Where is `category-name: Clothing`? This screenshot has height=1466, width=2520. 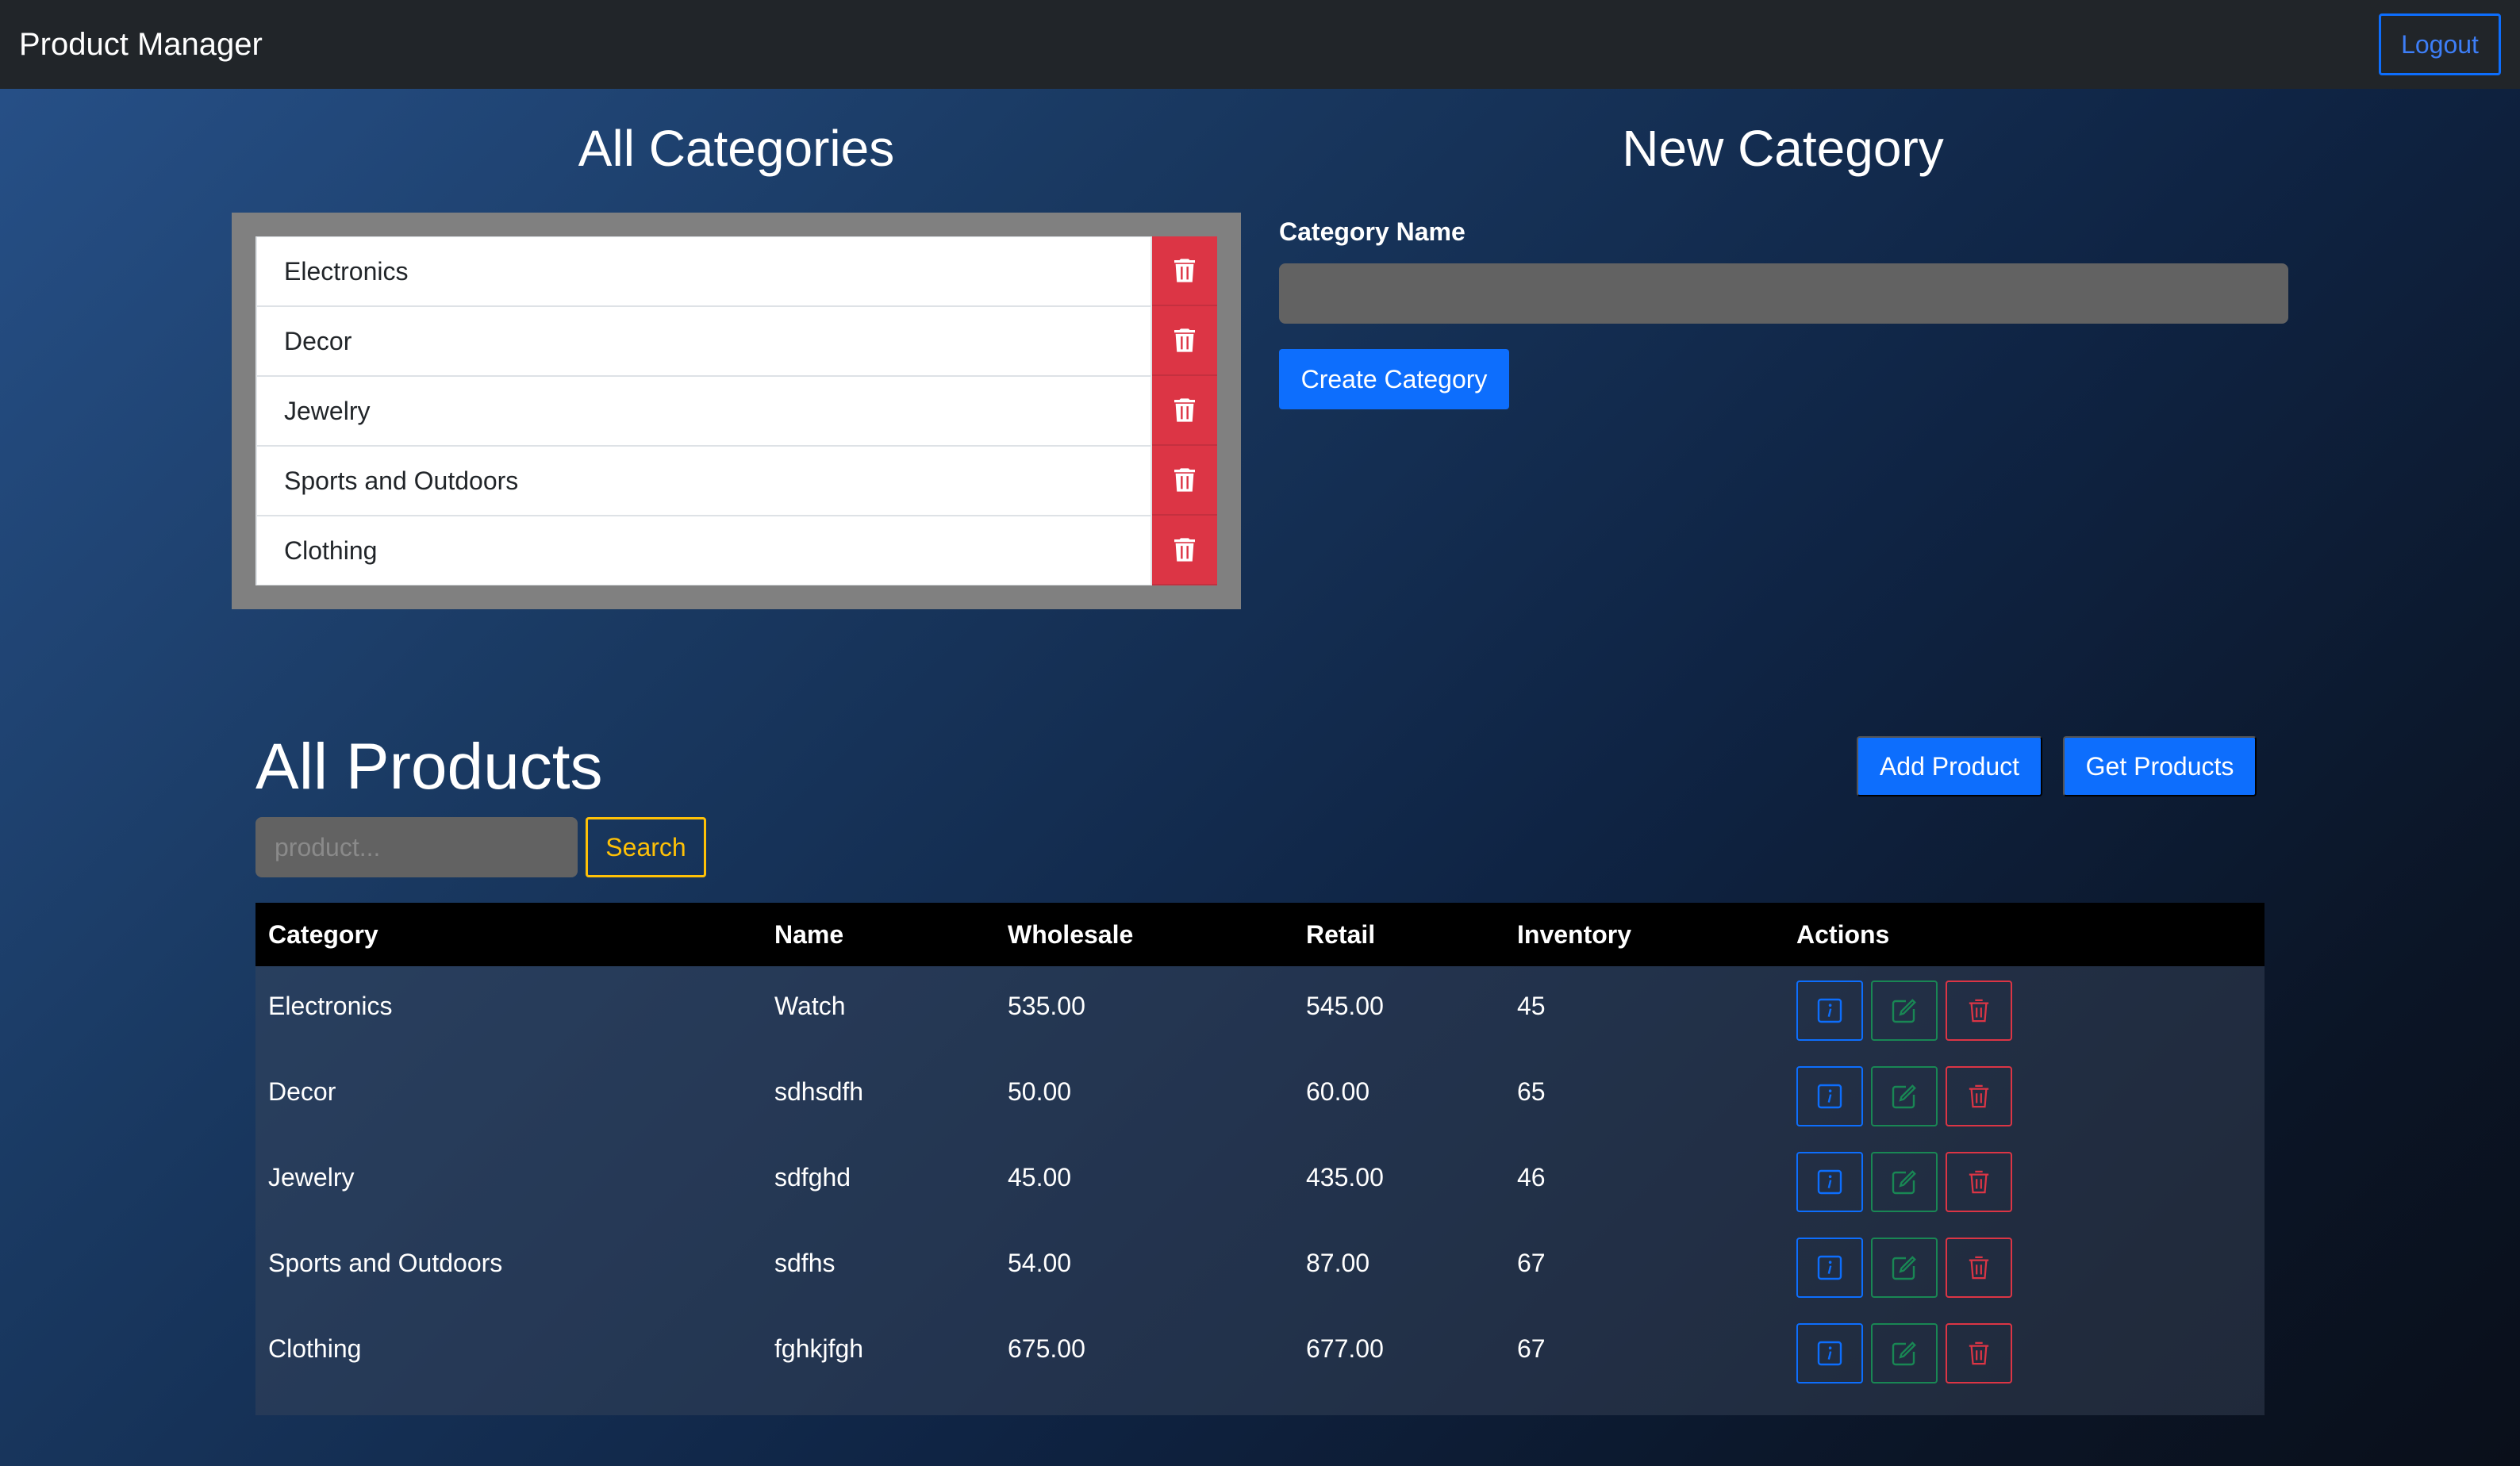 category-name: Clothing is located at coordinates (703, 550).